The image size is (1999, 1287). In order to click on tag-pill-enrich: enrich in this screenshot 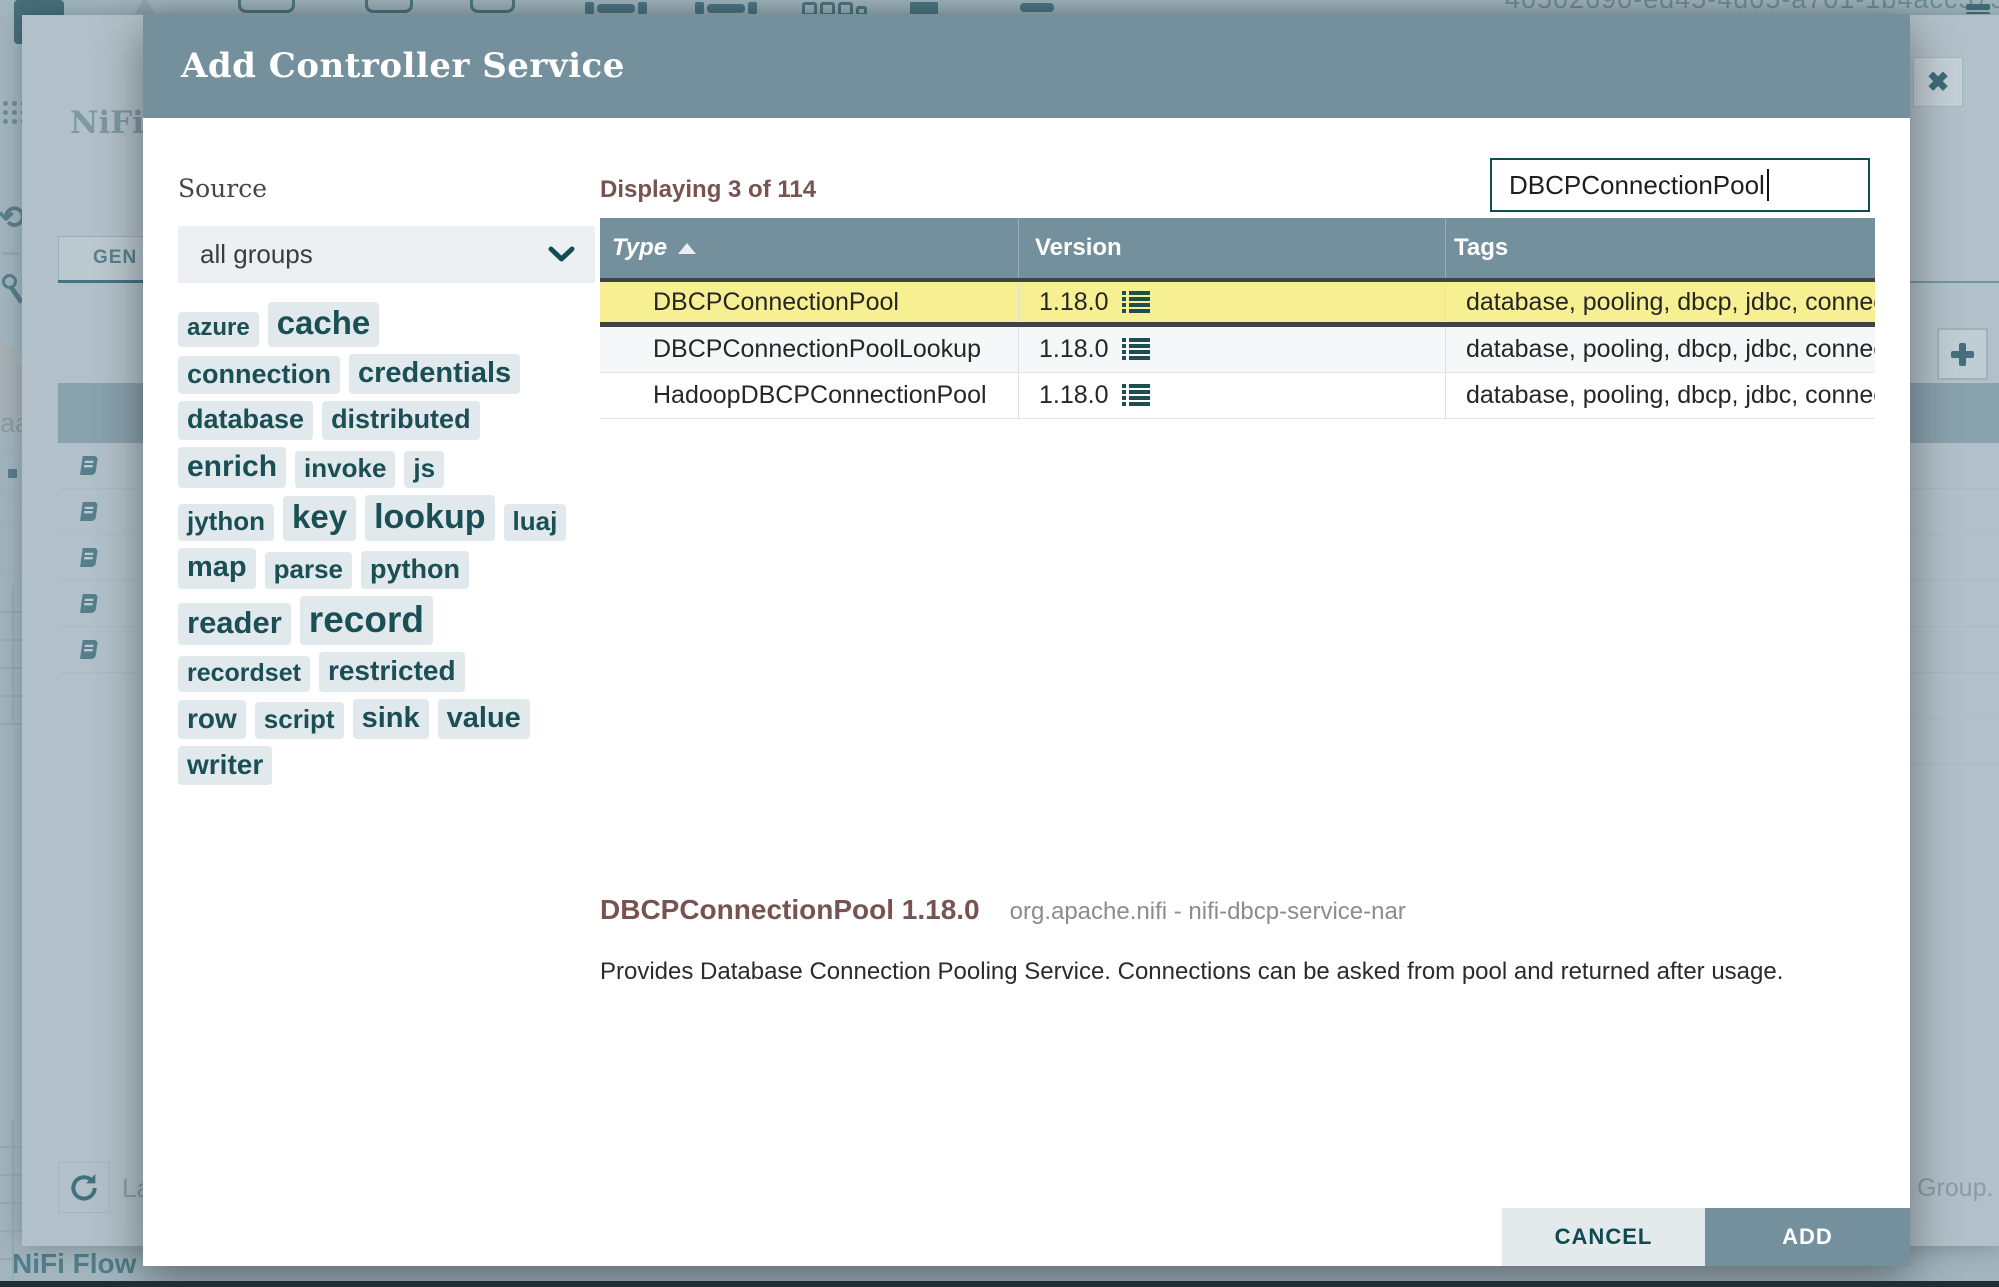, I will do `click(232, 467)`.